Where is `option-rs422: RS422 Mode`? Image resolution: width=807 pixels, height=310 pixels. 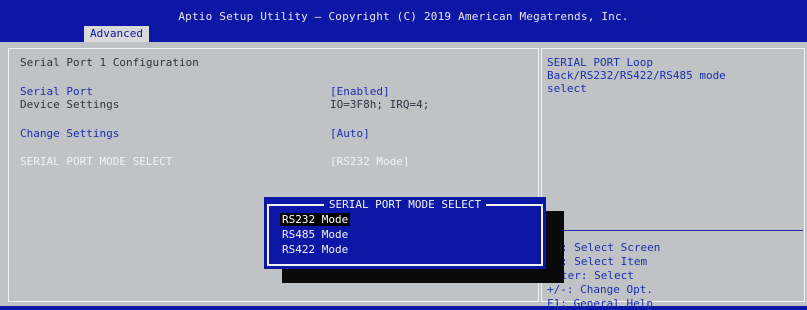
option-rs422: RS422 Mode is located at coordinates (315, 249).